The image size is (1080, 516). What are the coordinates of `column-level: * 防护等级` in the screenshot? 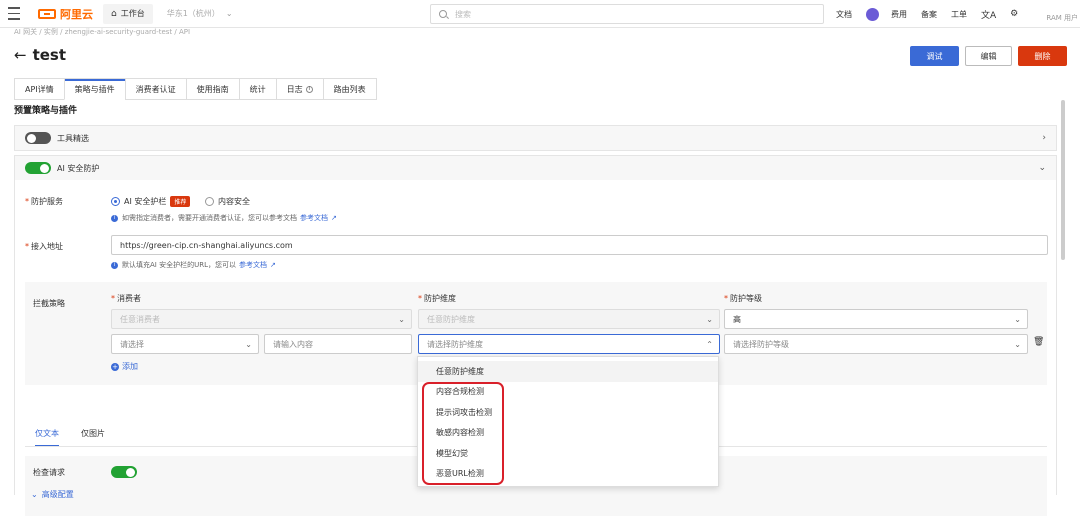 It's located at (743, 298).